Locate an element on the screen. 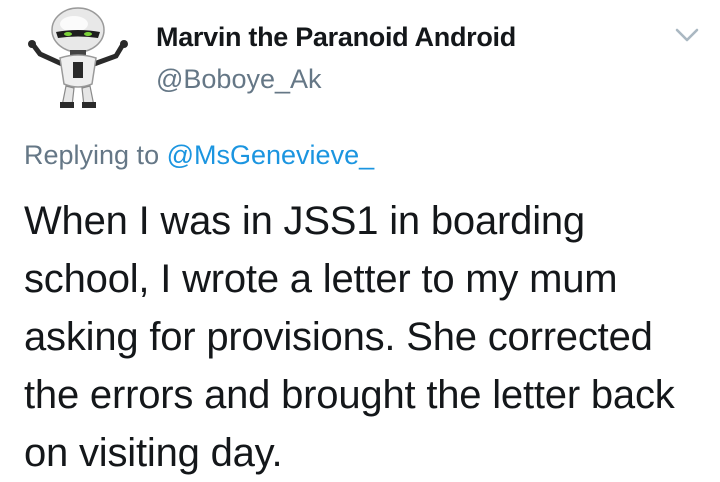 The image size is (720, 482). chevron-down-icon is located at coordinates (687, 35).